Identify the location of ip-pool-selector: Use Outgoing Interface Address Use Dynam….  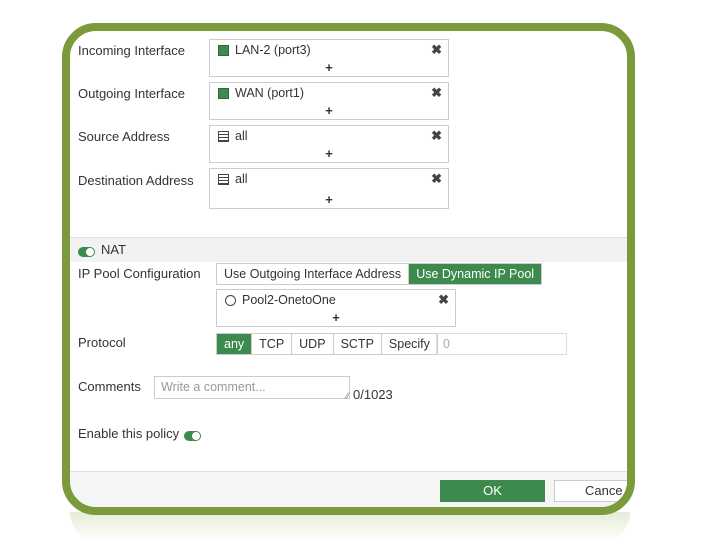
(379, 274).